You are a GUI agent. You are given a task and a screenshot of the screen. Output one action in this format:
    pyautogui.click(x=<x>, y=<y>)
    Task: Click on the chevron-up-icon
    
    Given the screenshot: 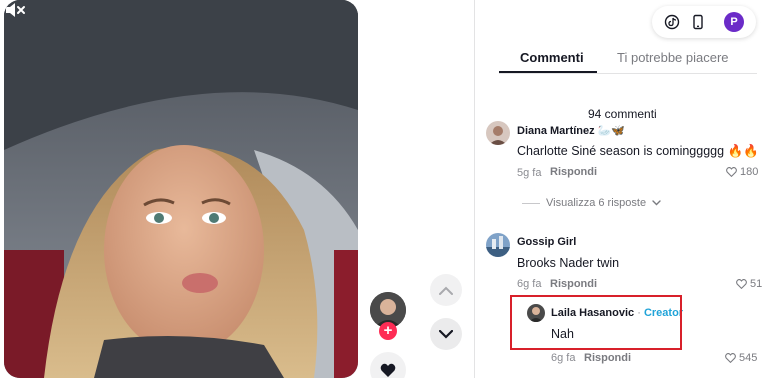 What is the action you would take?
    pyautogui.click(x=446, y=290)
    